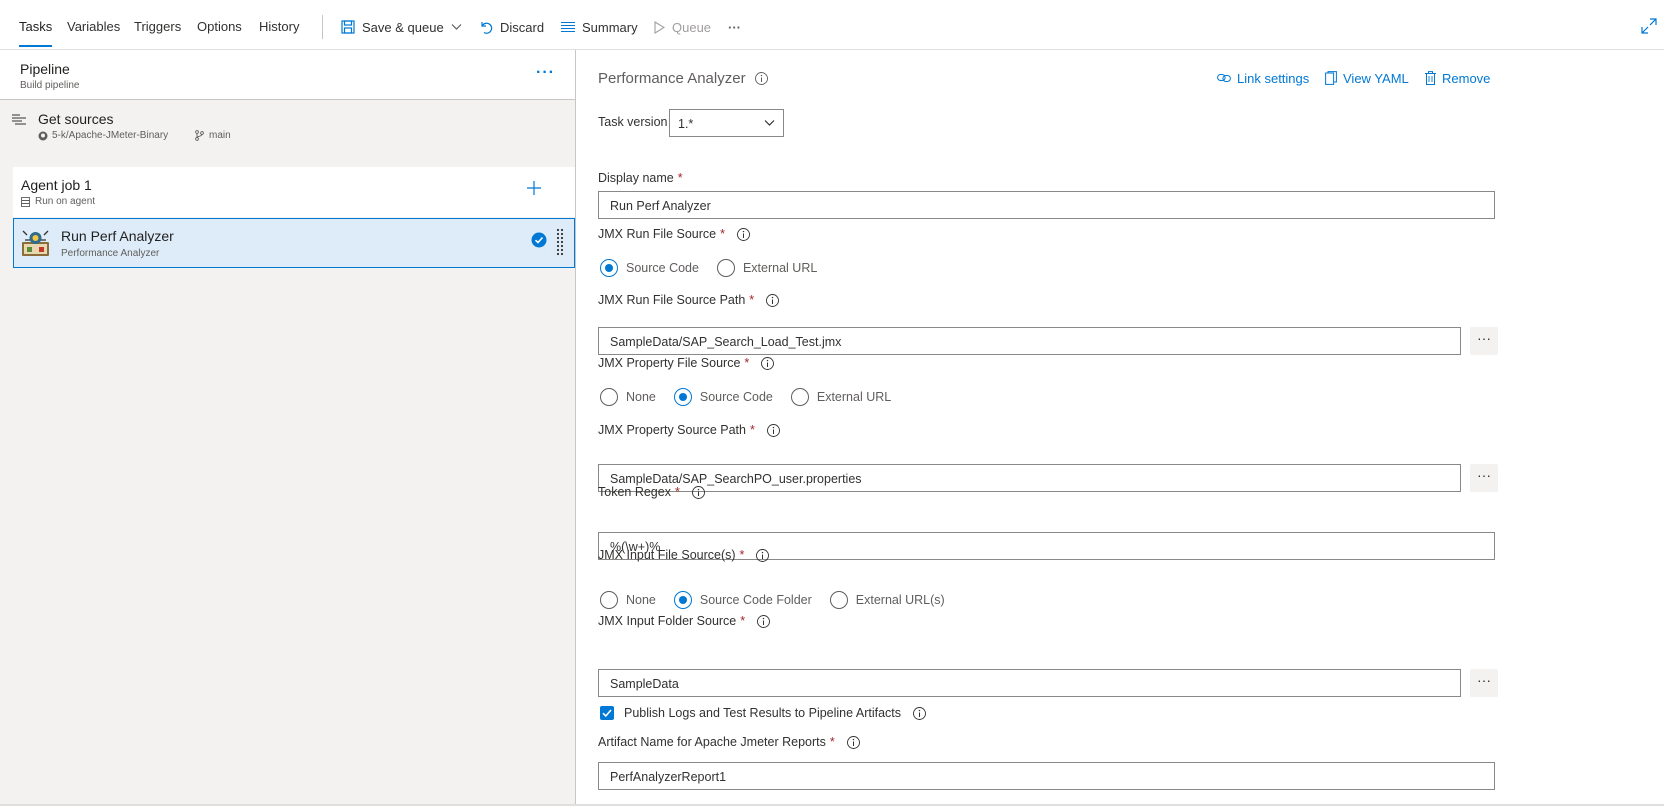 The image size is (1664, 806). Describe the element at coordinates (103, 135) in the screenshot. I see `get-sources-repo: 5-k/Apache-JMeter-Binary` at that location.